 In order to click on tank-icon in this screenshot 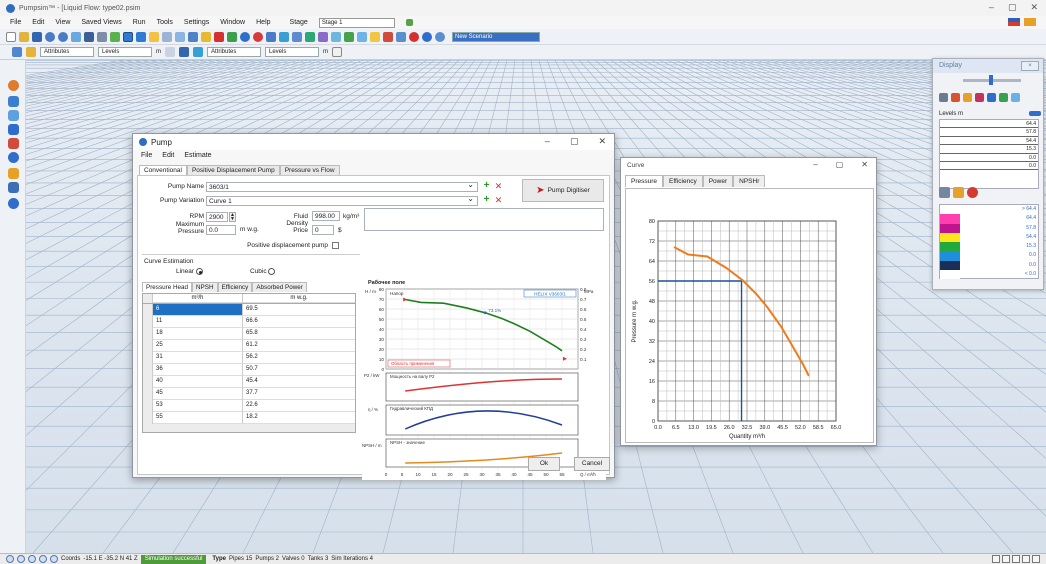, I will do `click(310, 36)`.